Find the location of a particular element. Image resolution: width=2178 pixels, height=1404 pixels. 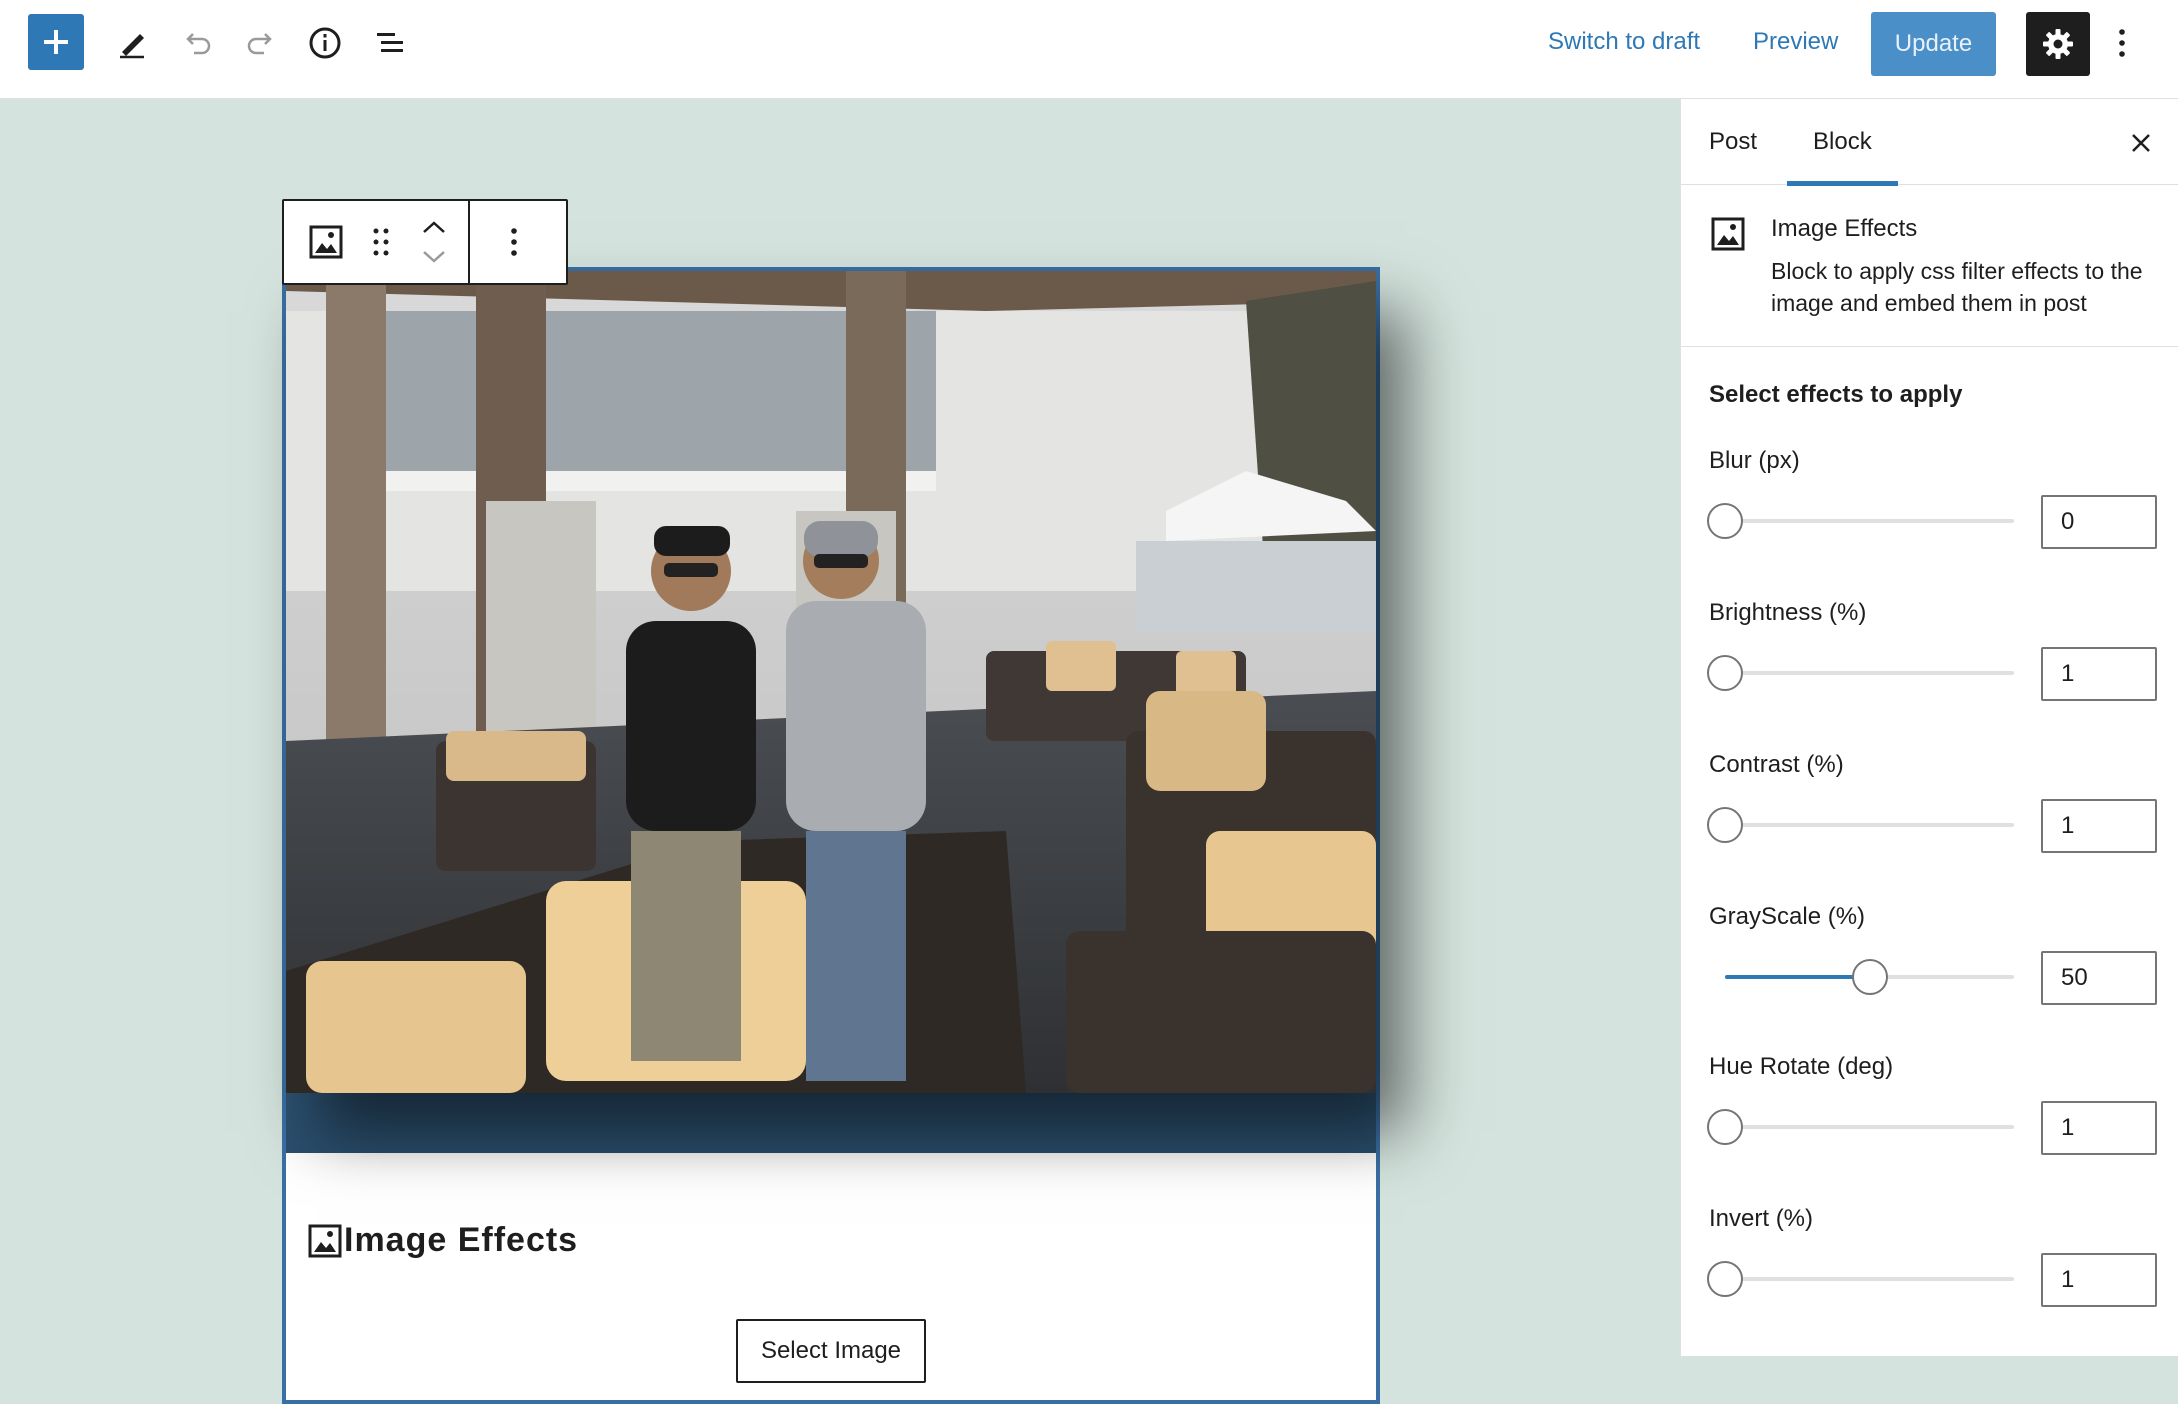

block-toolbar is located at coordinates (425, 242).